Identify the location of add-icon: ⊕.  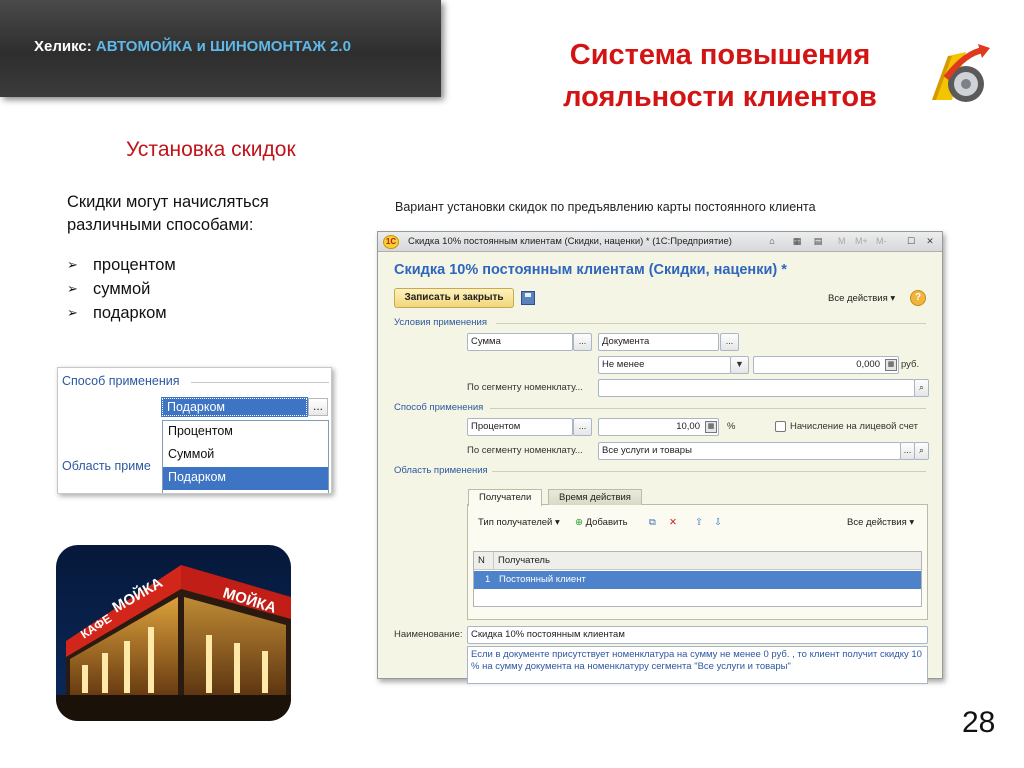
(579, 522).